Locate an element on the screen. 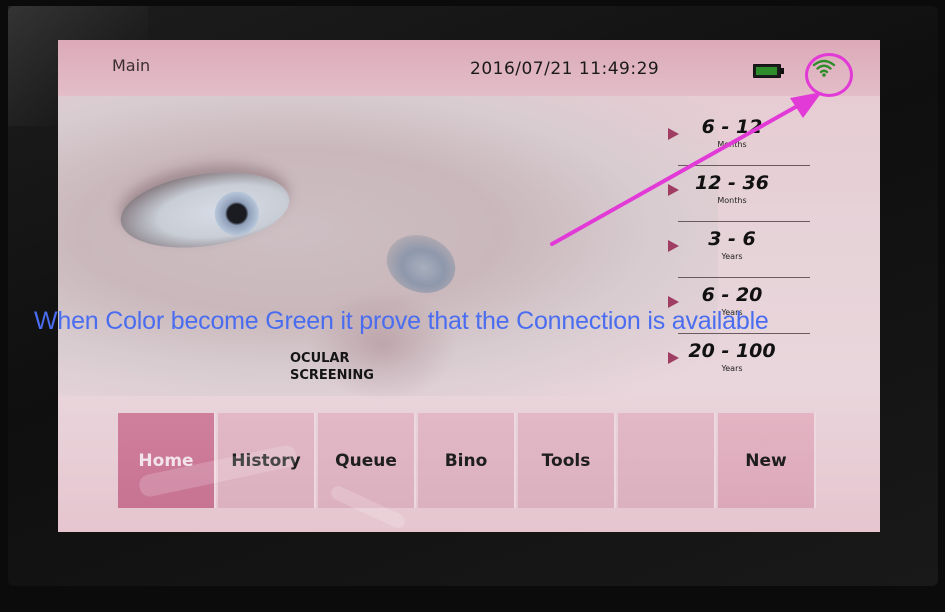  wifi-highlight-circle is located at coordinates (829, 75).